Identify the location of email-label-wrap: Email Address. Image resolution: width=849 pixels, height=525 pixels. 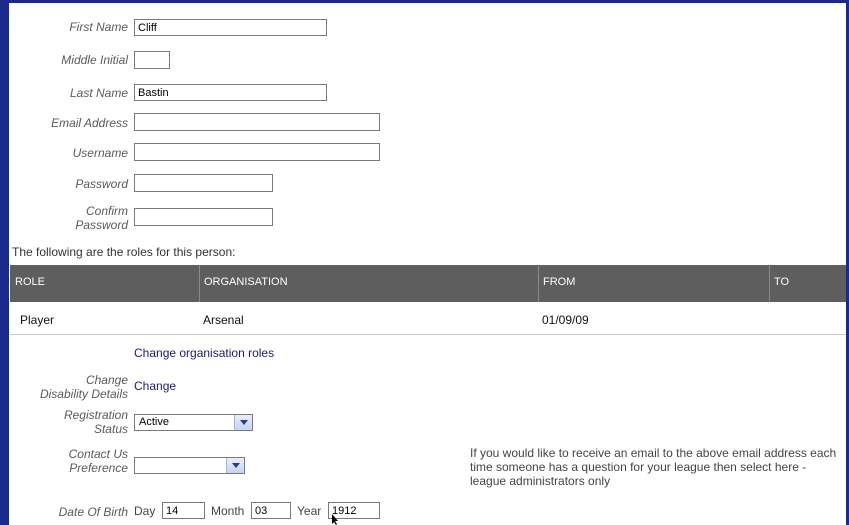
(69, 123).